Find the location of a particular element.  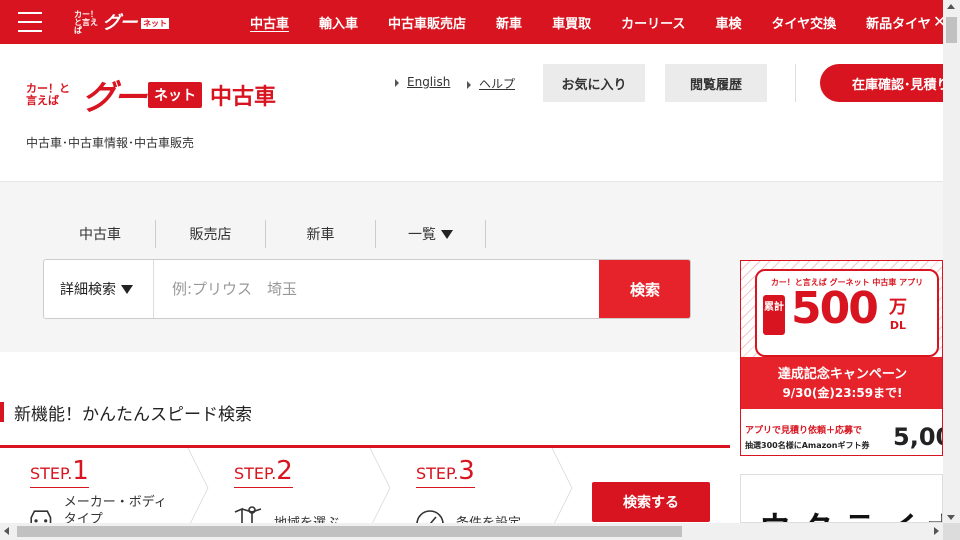

search-box: 詳細検索 検索 is located at coordinates (367, 289).